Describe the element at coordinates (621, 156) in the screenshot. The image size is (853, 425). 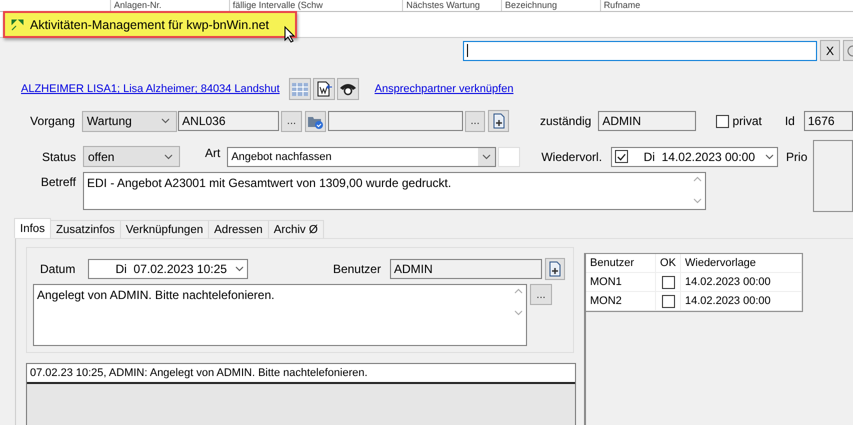
I see `follow-up-checkbox` at that location.